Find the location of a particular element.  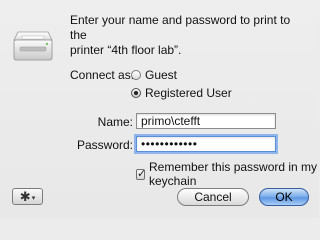

action-menu-button: ✱ ▾ is located at coordinates (27, 196).